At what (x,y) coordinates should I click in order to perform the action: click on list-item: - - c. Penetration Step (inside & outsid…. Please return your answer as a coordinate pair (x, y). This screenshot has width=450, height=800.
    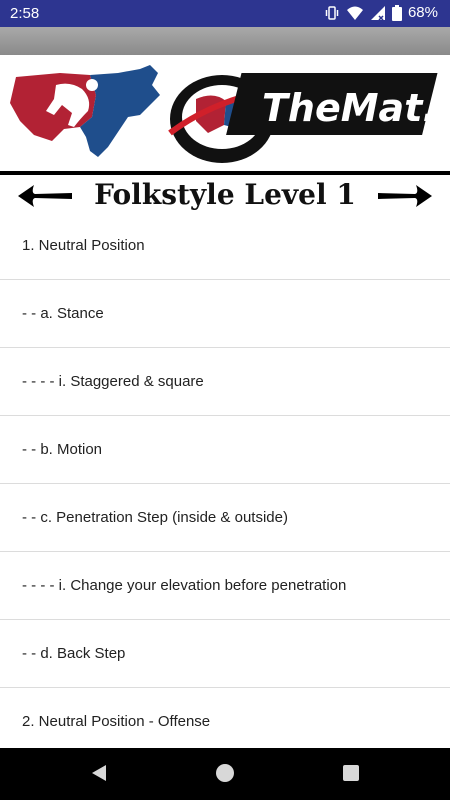
    Looking at the image, I should click on (225, 518).